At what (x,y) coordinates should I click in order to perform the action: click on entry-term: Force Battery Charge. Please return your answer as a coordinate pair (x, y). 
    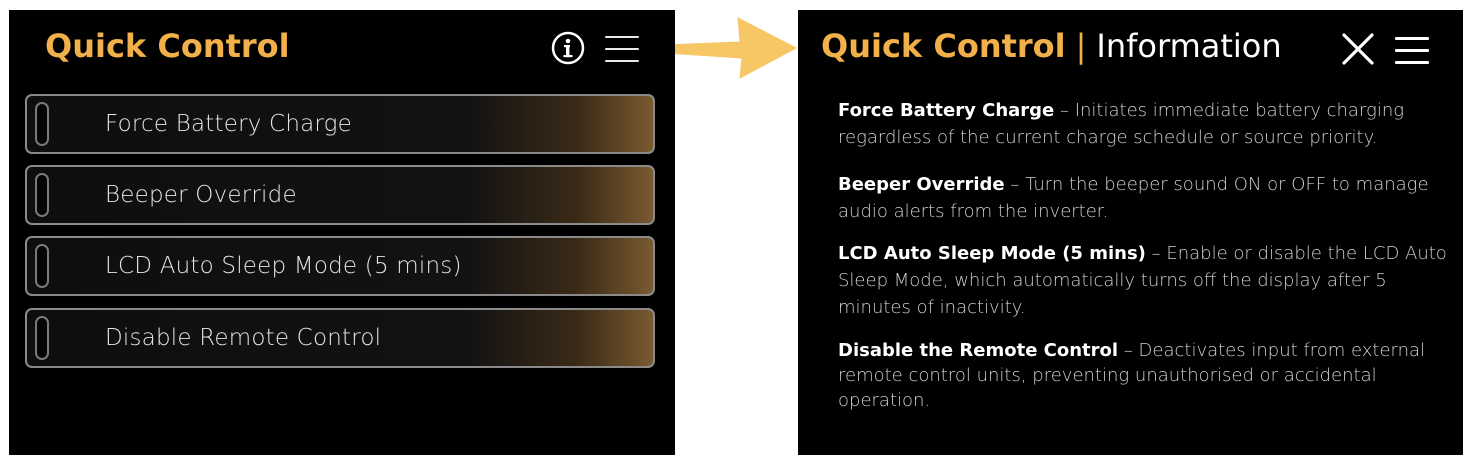
    Looking at the image, I should click on (946, 110).